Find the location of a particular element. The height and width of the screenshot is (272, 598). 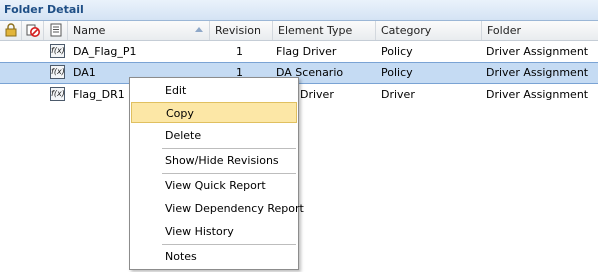

menu-item-view-quick-report: View Quick Report is located at coordinates (214, 185).